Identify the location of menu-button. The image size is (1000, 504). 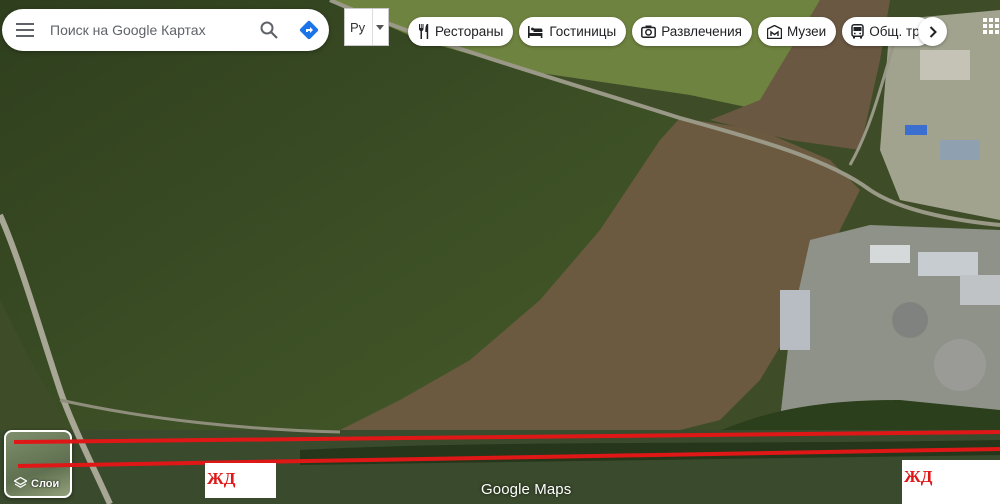
(25, 30).